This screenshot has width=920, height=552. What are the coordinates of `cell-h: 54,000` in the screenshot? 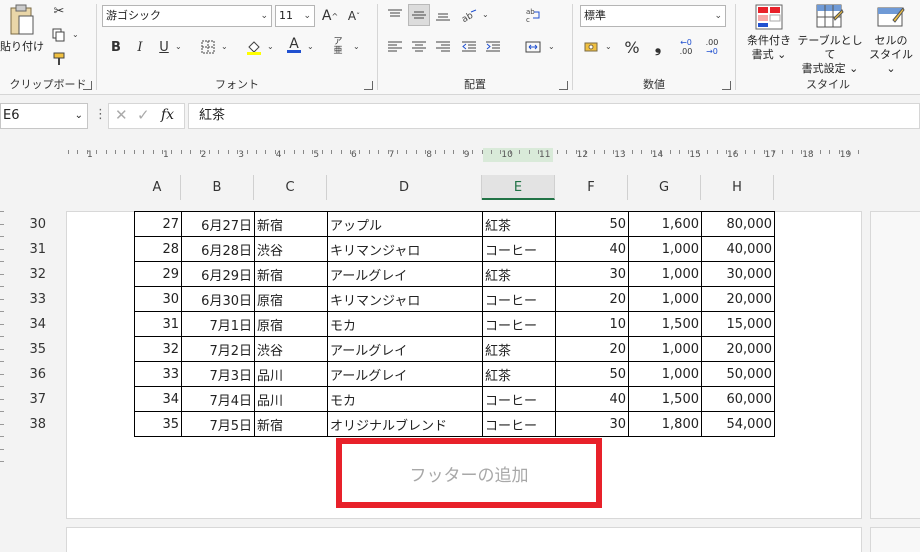 It's located at (738, 424).